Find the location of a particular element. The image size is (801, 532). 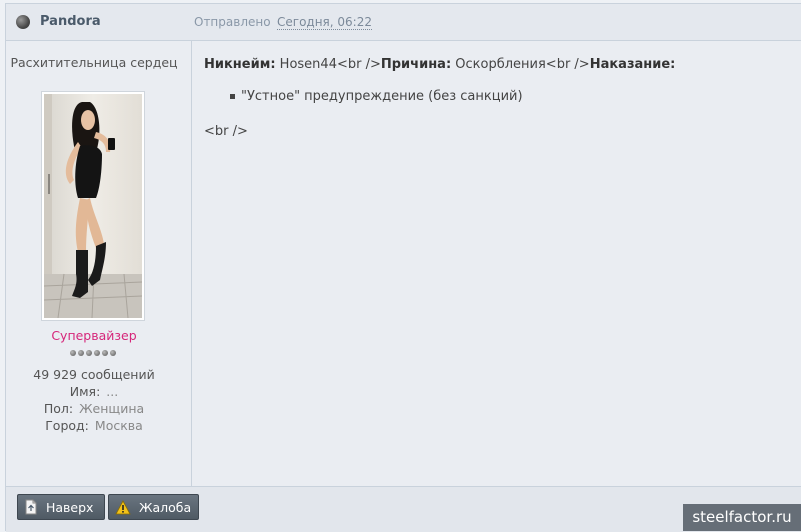

post-header: Pandora Отправлено Сегодня, 06:22 is located at coordinates (403, 22).